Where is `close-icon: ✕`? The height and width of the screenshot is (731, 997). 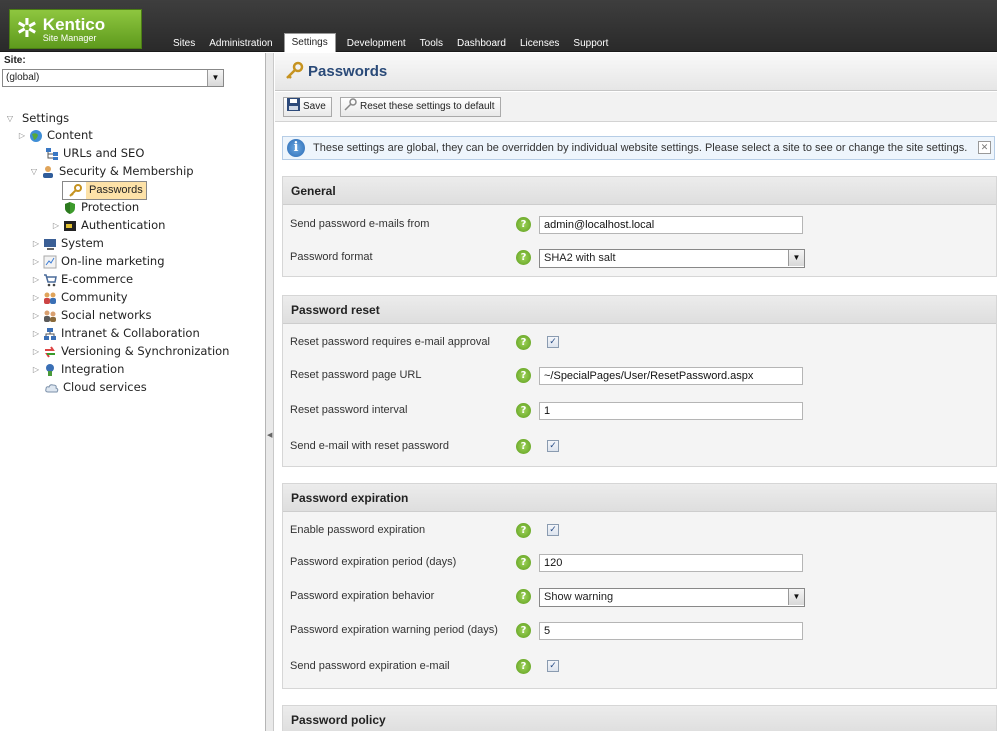 close-icon: ✕ is located at coordinates (984, 147).